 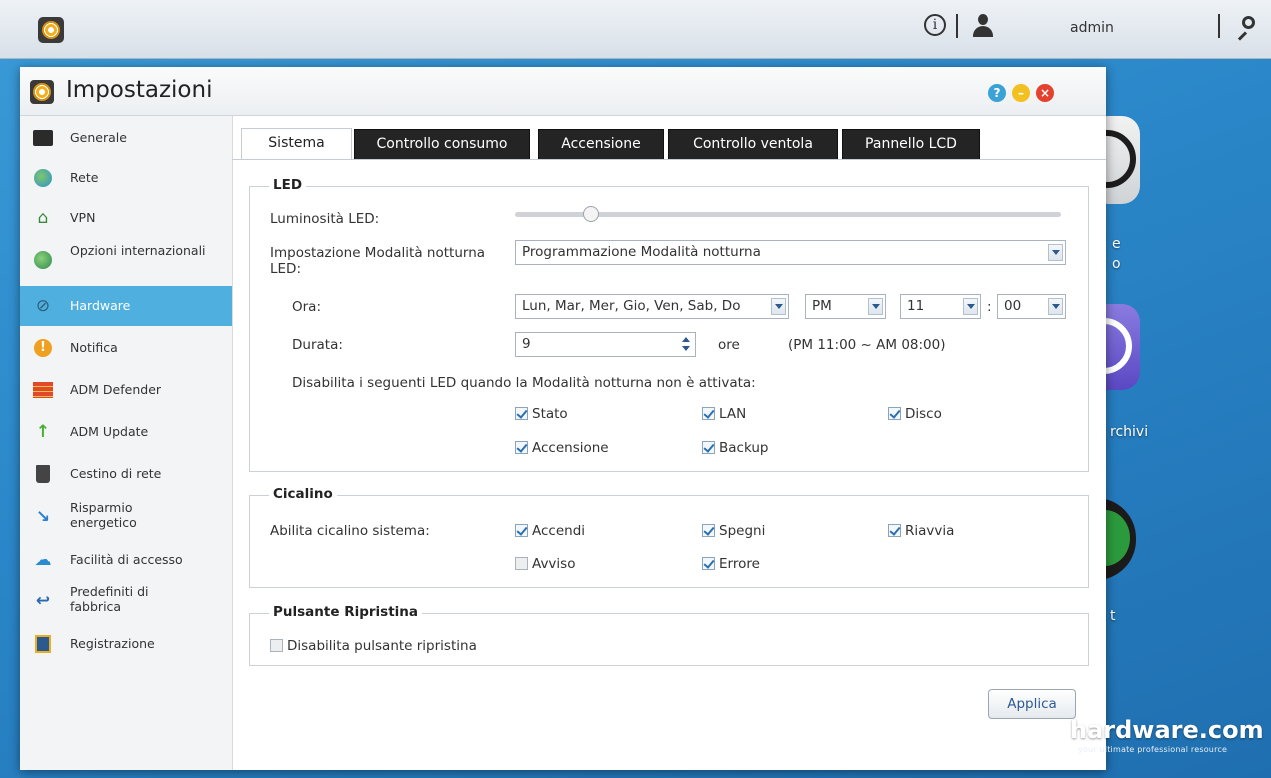 What do you see at coordinates (1113, 616) in the screenshot?
I see `desktop-app-label: t` at bounding box center [1113, 616].